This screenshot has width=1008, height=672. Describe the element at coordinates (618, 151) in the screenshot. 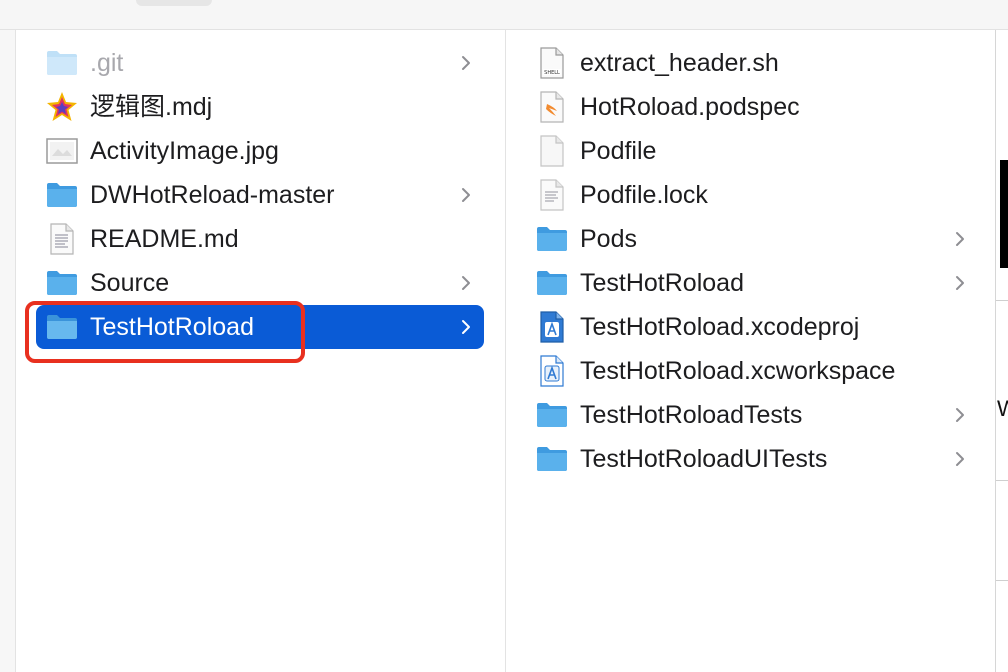

I see `item-label: Podfile` at that location.